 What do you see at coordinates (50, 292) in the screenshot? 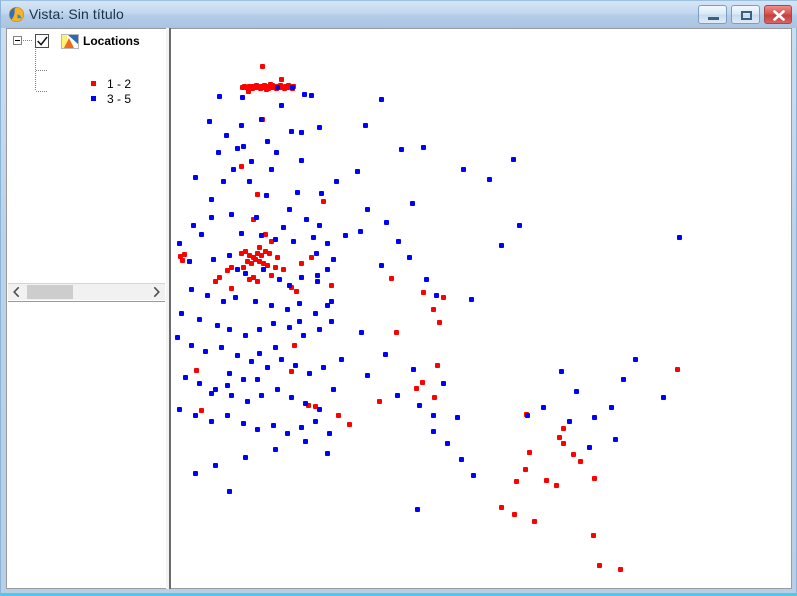
I see `scrollbar-thumb` at bounding box center [50, 292].